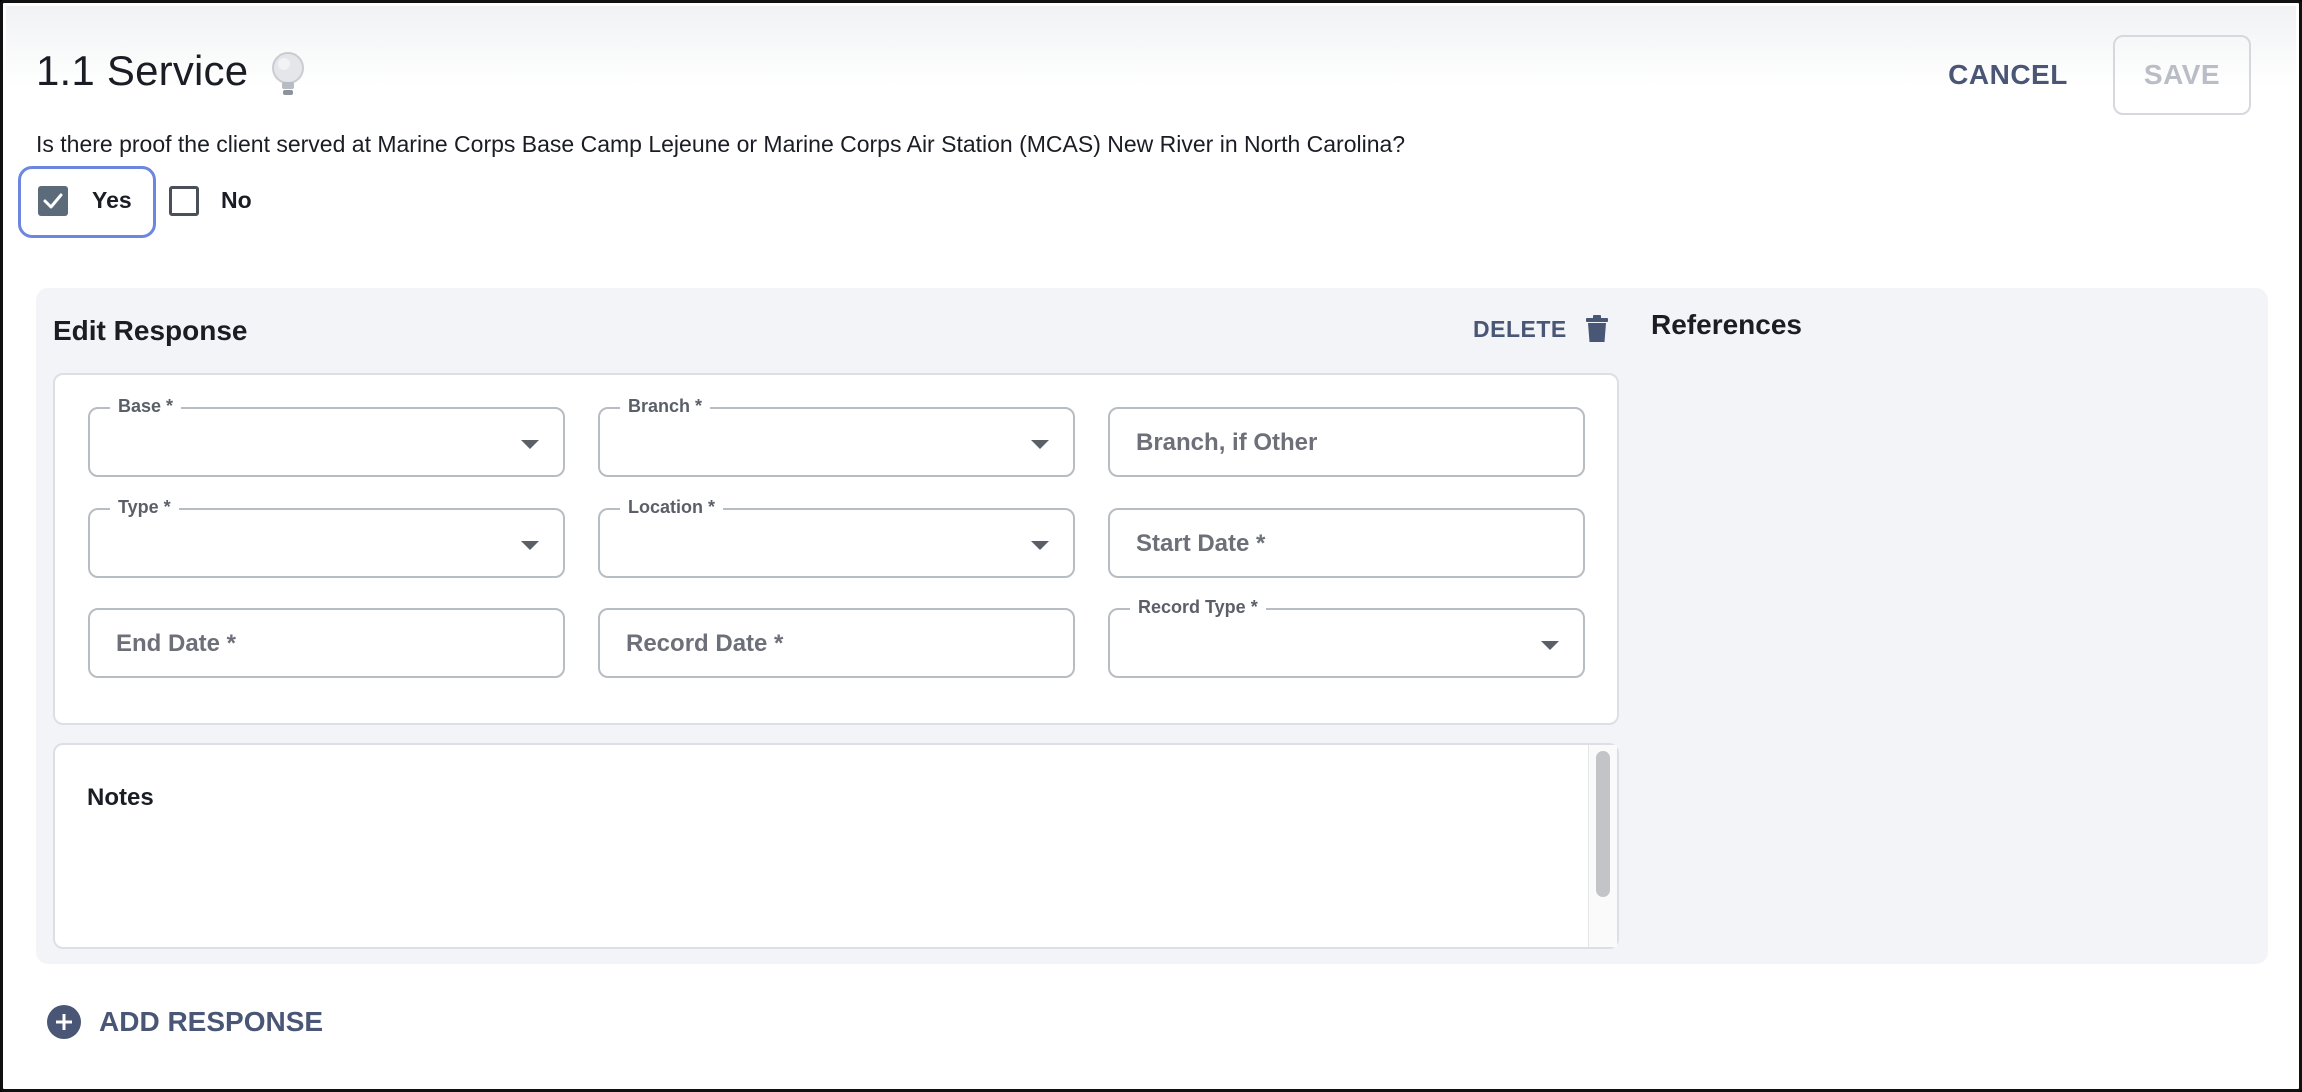  Describe the element at coordinates (211, 1021) in the screenshot. I see `add-response-label: ADD RESPONSE` at that location.